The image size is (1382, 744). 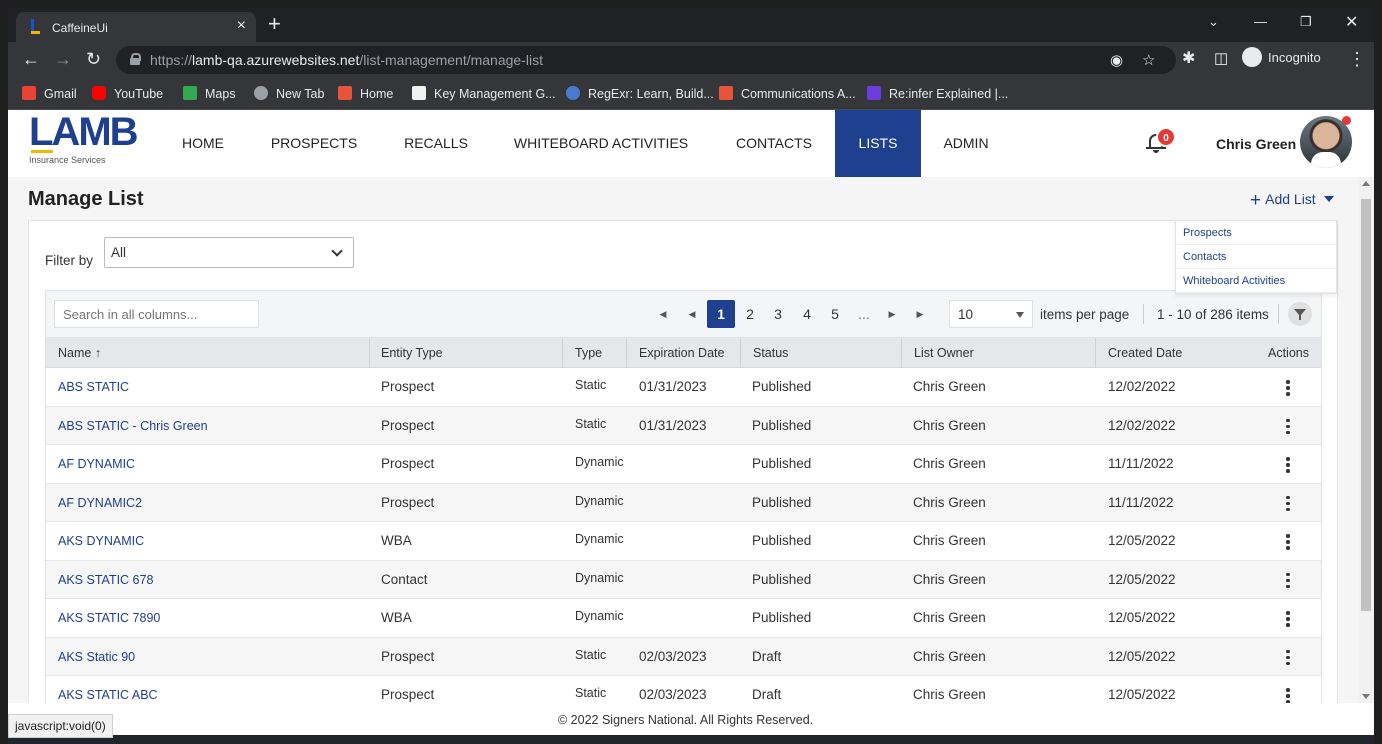 I want to click on filter-funnel-icon, so click(x=1300, y=314).